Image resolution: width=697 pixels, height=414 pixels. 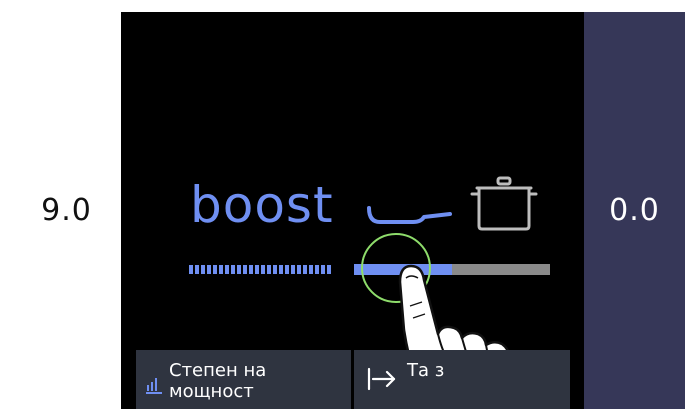 What do you see at coordinates (426, 370) in the screenshot?
I see `transfer-label: Та з` at bounding box center [426, 370].